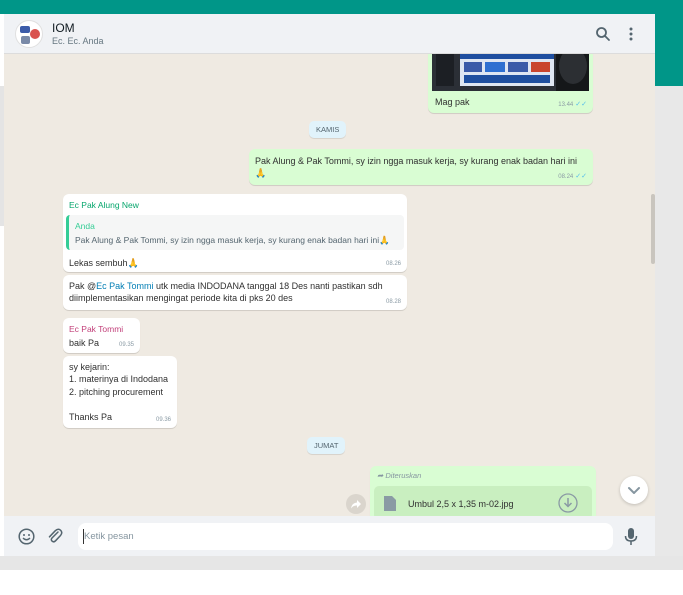 The width and height of the screenshot is (683, 595). What do you see at coordinates (568, 503) in the screenshot?
I see `download-icon` at bounding box center [568, 503].